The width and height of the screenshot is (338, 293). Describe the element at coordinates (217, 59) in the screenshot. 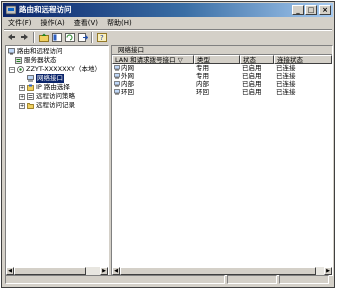

I see `column-header-type: 类型` at that location.